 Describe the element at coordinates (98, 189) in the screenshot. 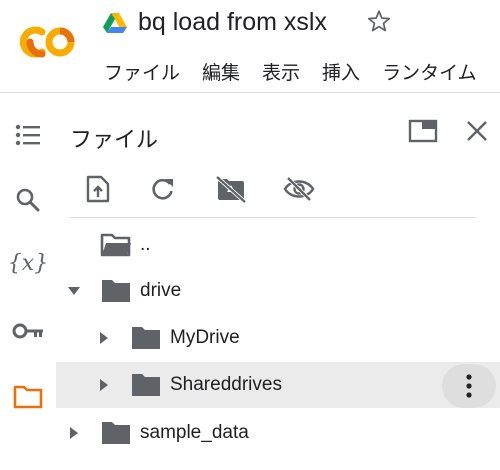

I see `upload-icon` at that location.